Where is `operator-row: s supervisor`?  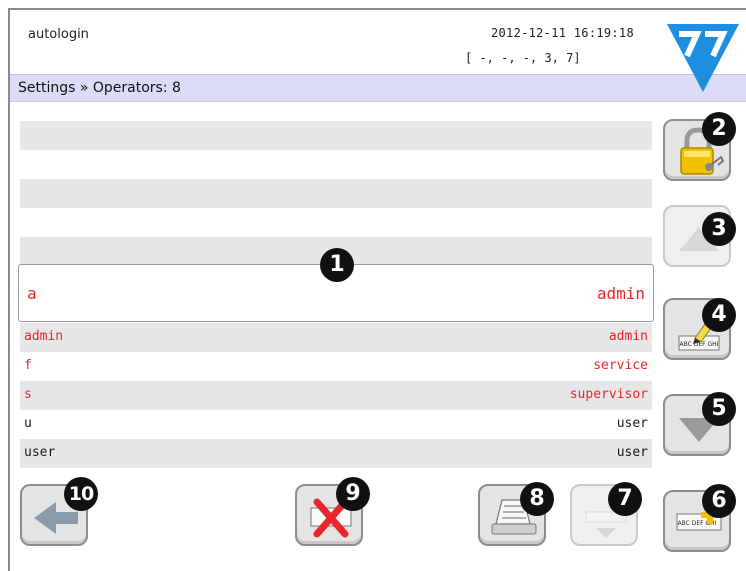 operator-row: s supervisor is located at coordinates (336, 395).